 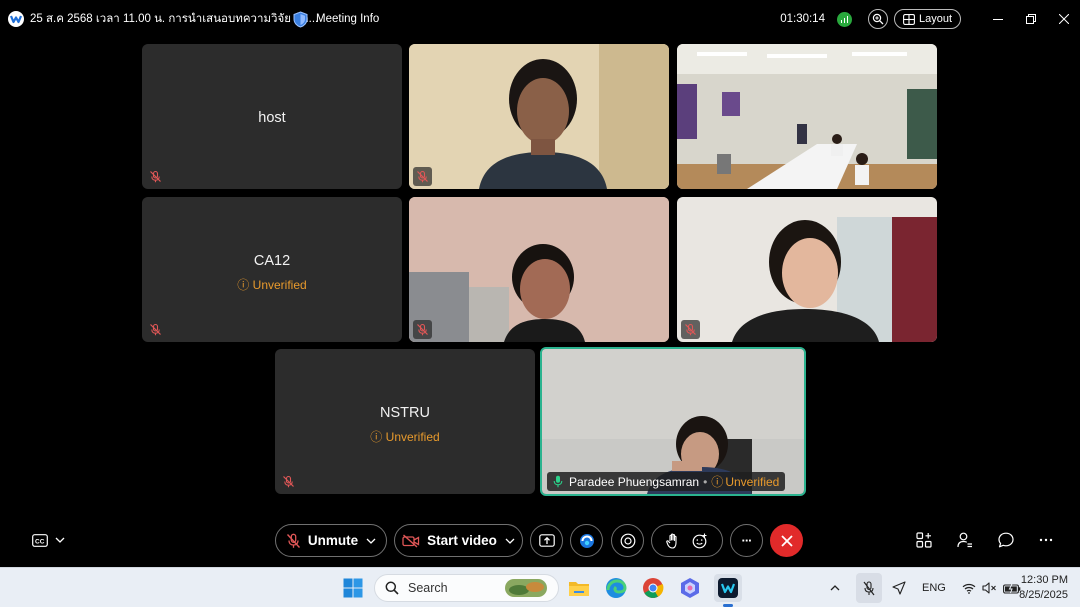 I want to click on layout-grid-icon, so click(x=909, y=19).